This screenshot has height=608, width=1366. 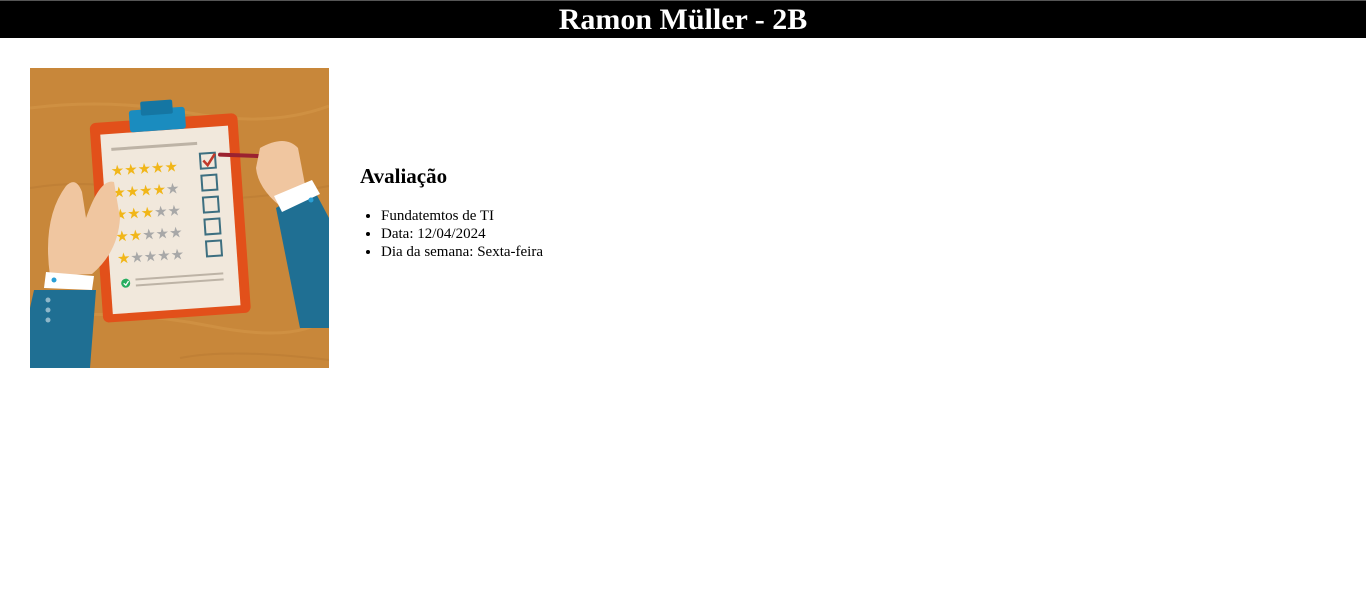 I want to click on list-item: Dia da semana: Sexta-feira, so click(x=462, y=252).